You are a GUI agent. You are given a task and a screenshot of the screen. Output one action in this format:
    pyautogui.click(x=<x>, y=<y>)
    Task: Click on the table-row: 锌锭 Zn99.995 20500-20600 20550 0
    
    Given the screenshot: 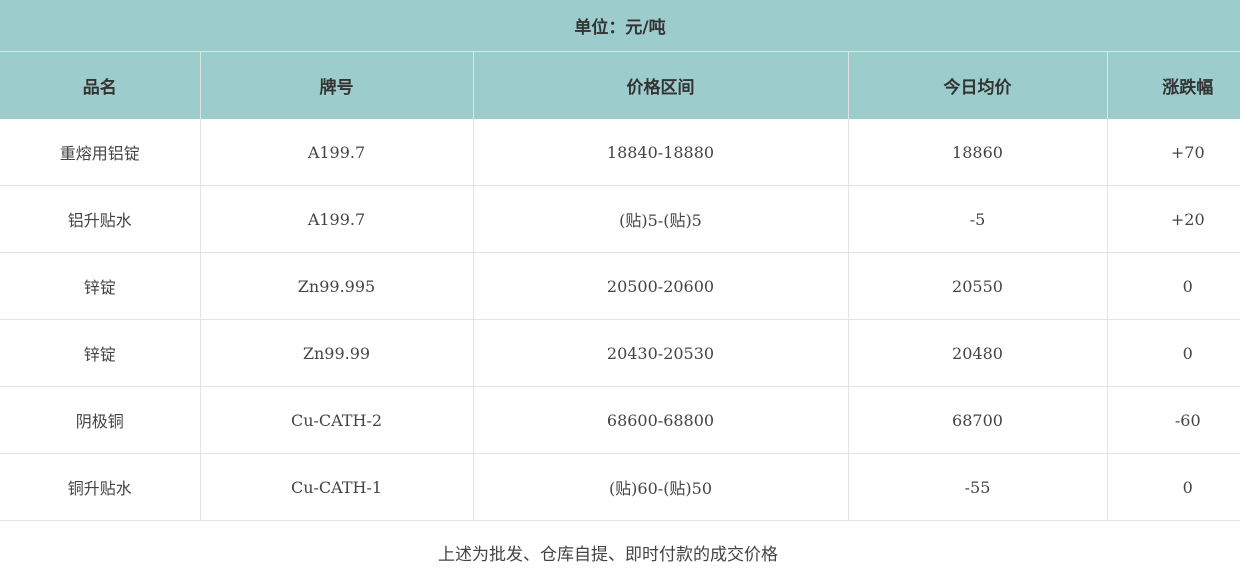 What is the action you would take?
    pyautogui.click(x=620, y=286)
    